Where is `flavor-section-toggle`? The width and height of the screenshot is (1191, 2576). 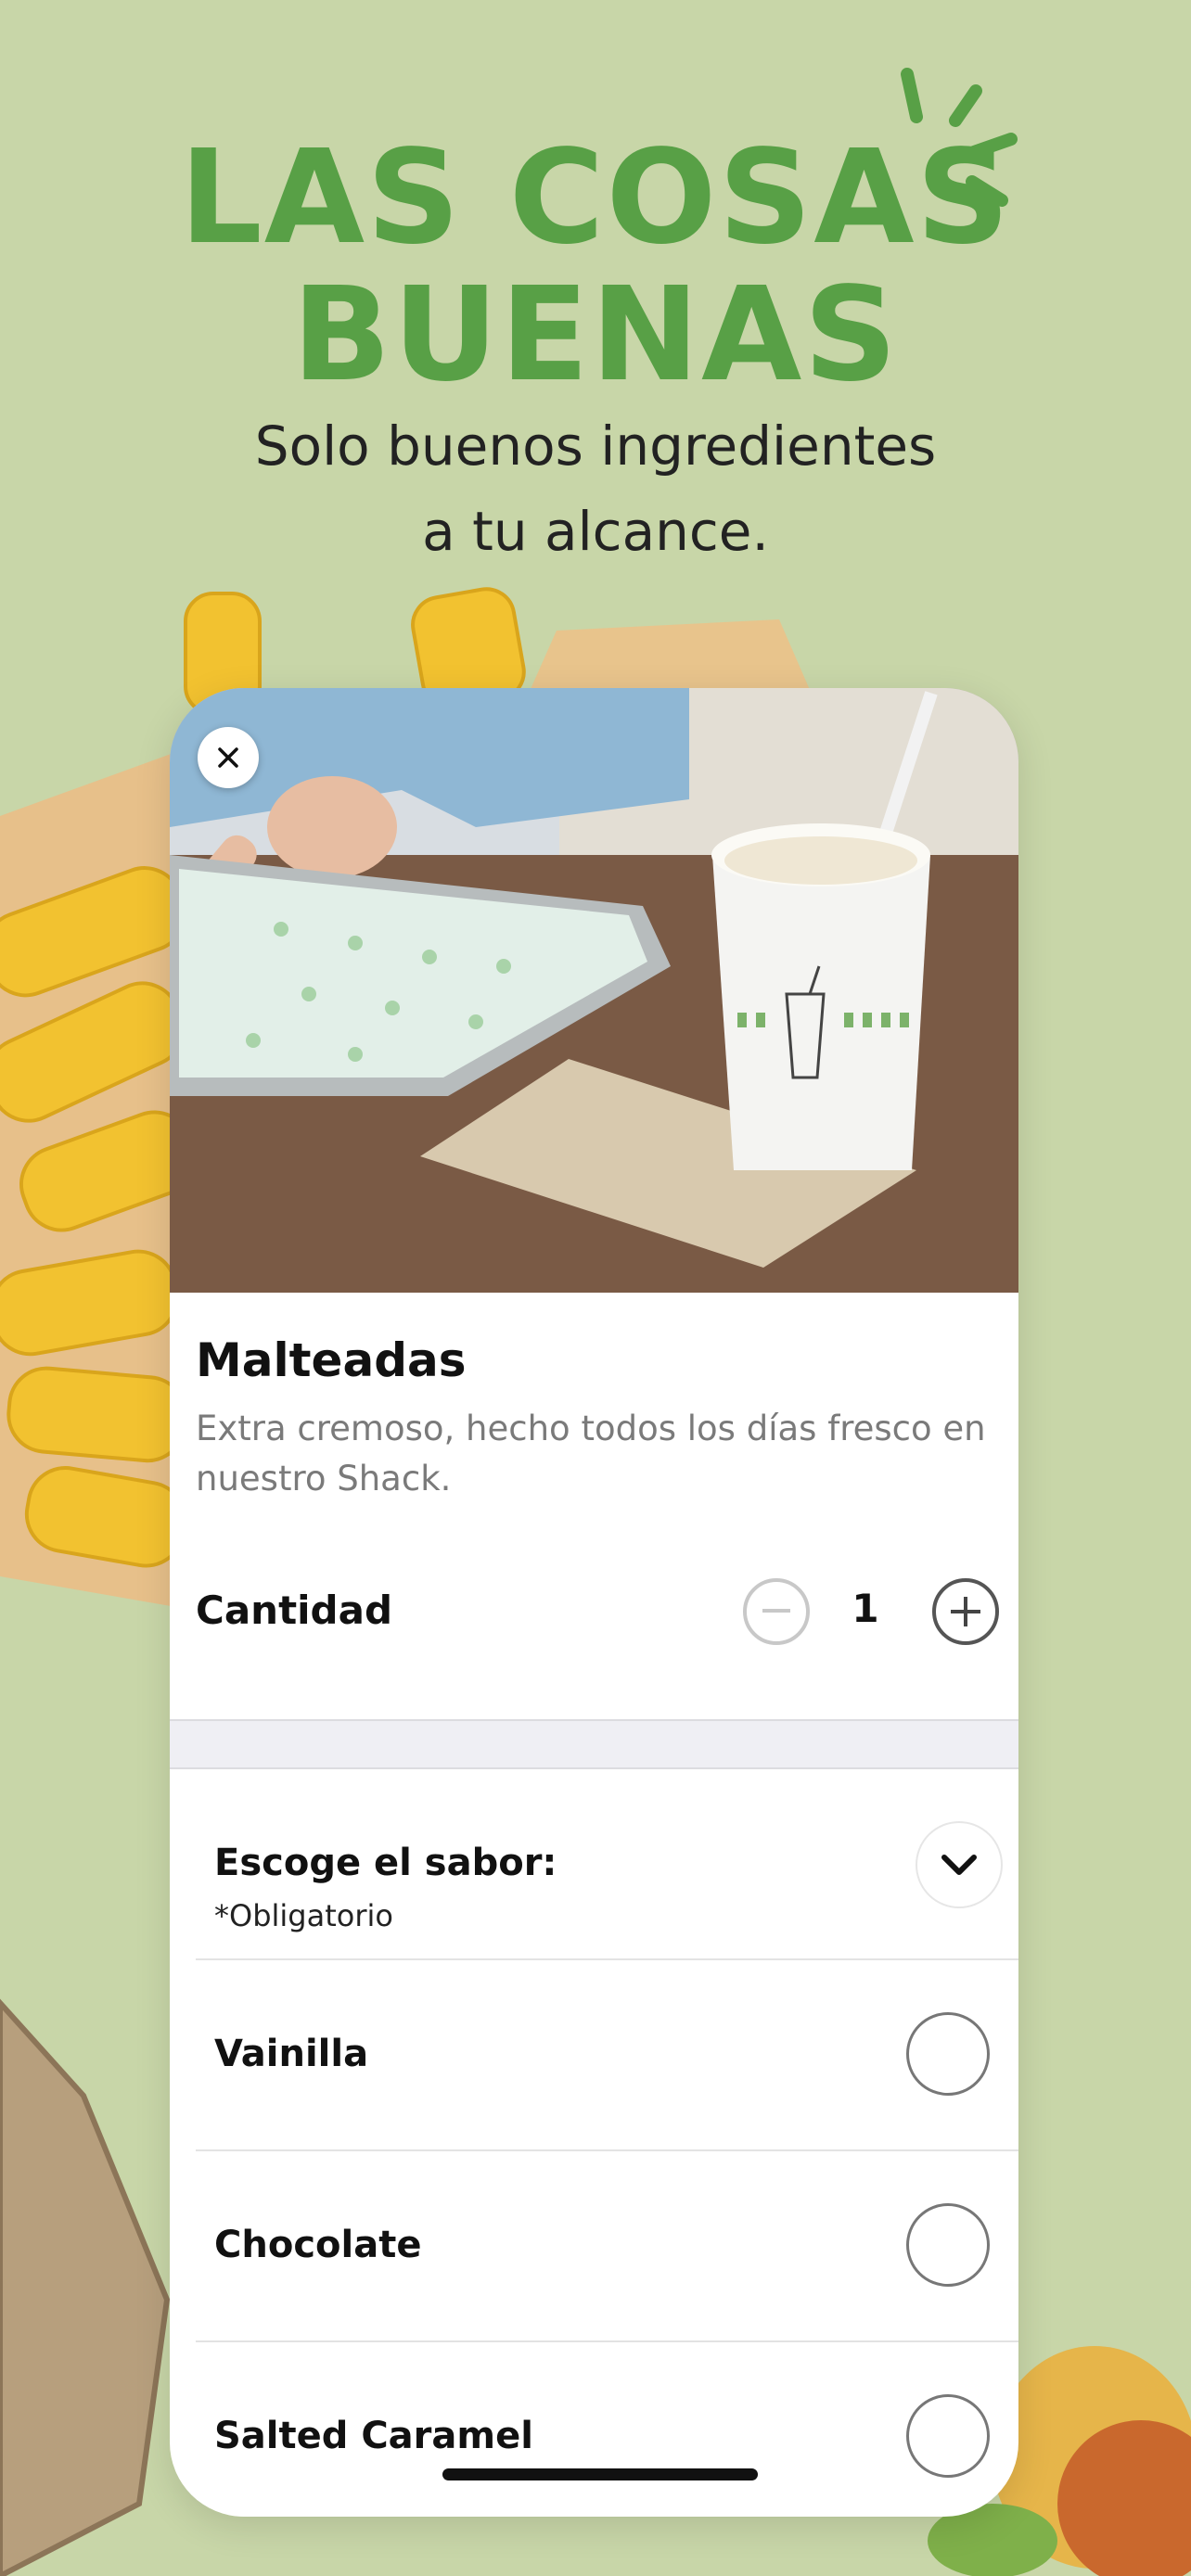 flavor-section-toggle is located at coordinates (959, 1865).